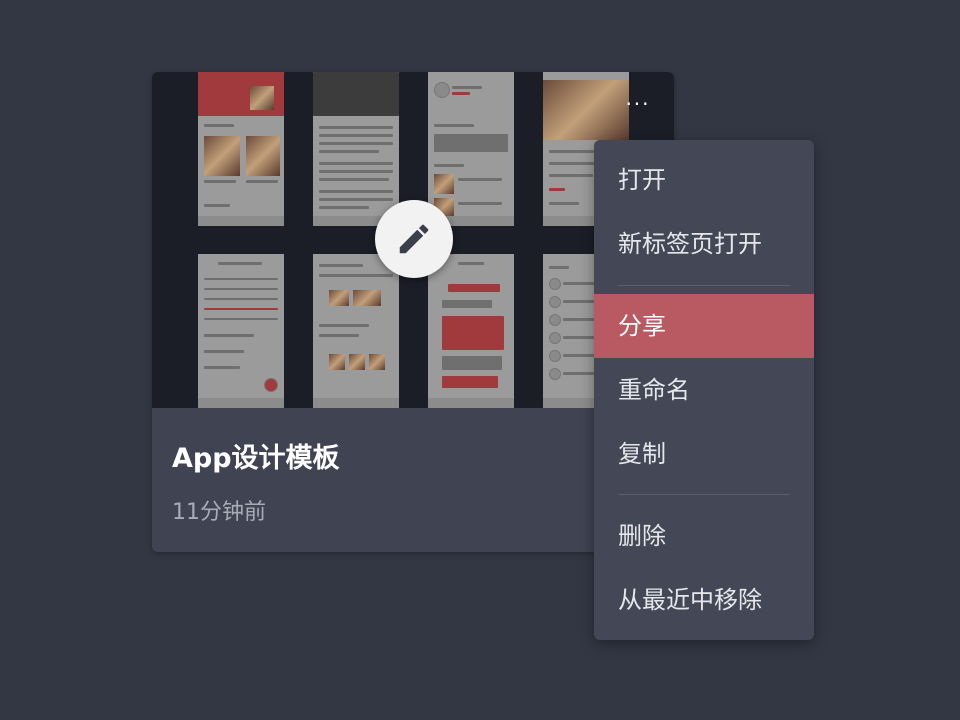 The image size is (960, 720). I want to click on menu-item-remove-from-recent: 从最近中移除, so click(704, 600).